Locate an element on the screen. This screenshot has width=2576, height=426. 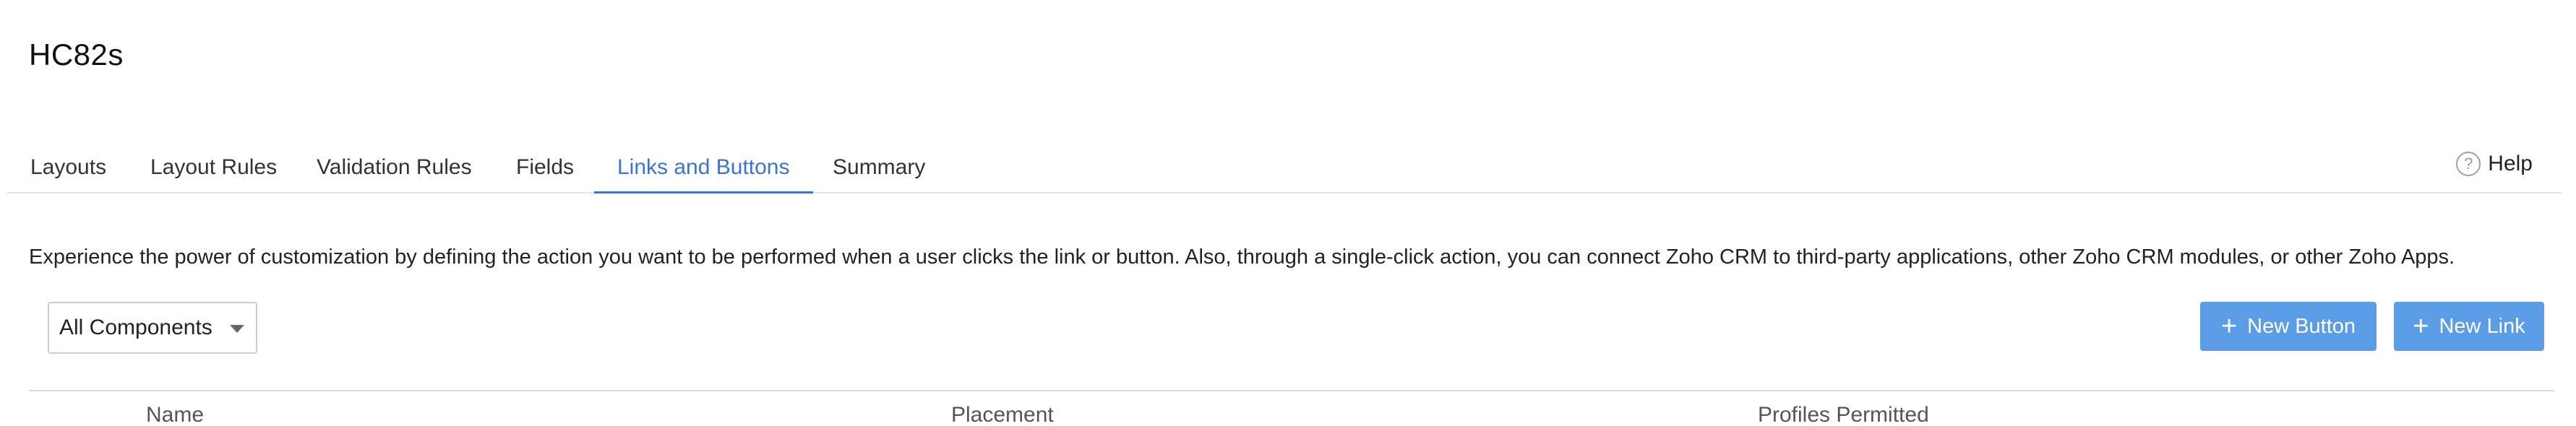
question-circle-icon: ? is located at coordinates (2468, 164).